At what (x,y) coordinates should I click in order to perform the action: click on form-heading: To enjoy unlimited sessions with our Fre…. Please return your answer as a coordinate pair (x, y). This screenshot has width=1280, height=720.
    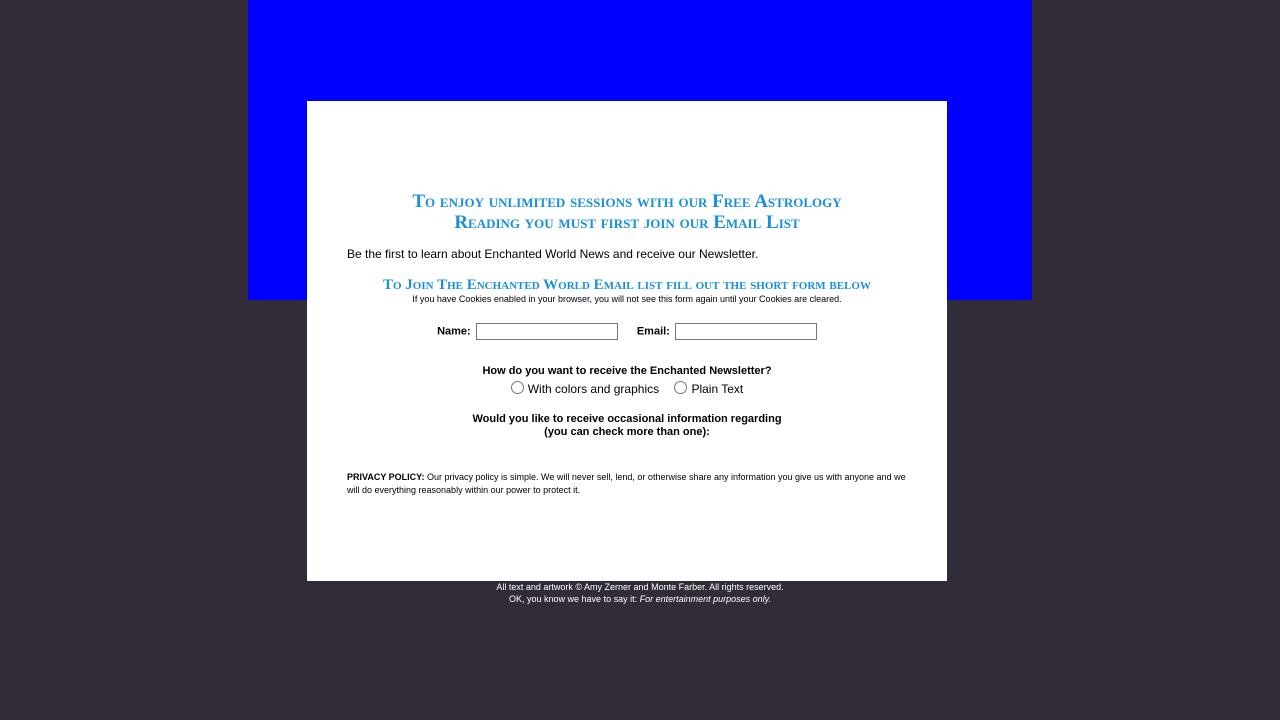
    Looking at the image, I should click on (627, 212).